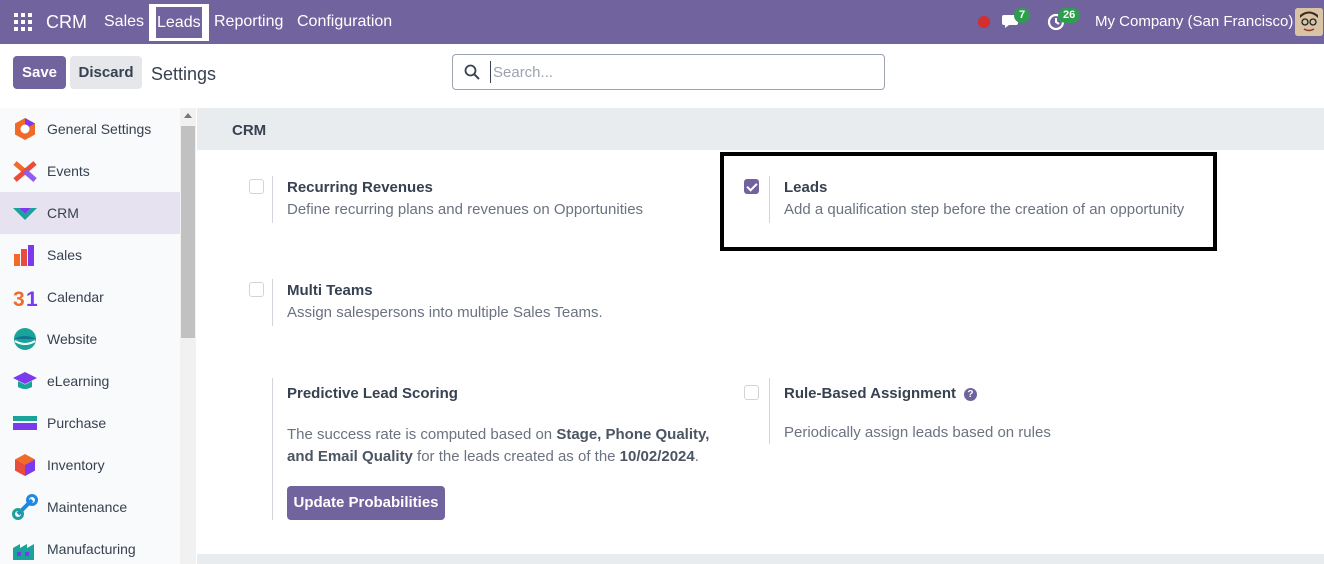  Describe the element at coordinates (1194, 21) in the screenshot. I see `company-switcher: My Company (San Francisco)` at that location.